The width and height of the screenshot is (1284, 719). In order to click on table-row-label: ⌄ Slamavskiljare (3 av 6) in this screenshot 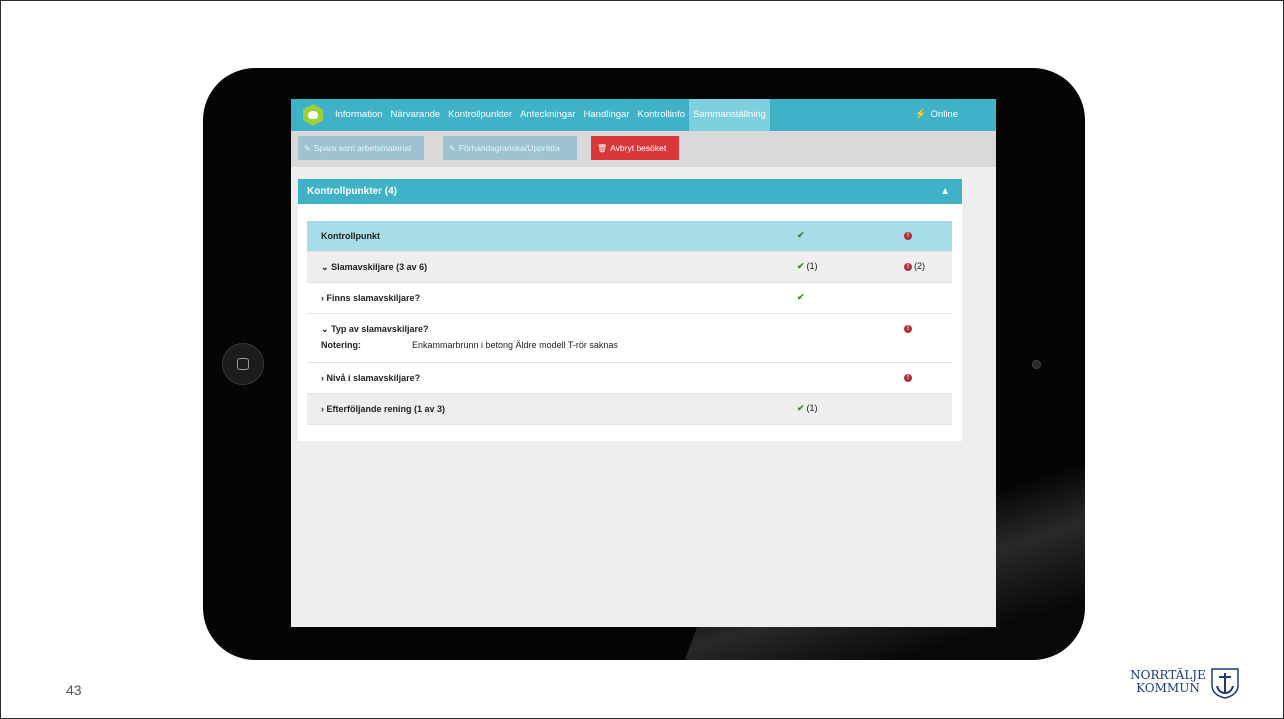, I will do `click(374, 267)`.